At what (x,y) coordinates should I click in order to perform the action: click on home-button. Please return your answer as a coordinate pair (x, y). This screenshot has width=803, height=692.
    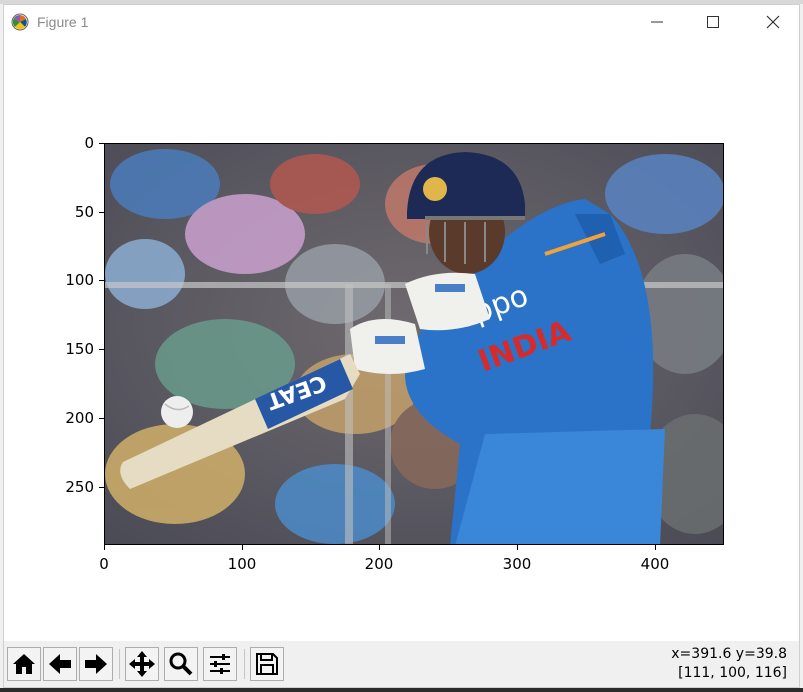
    Looking at the image, I should click on (24, 664).